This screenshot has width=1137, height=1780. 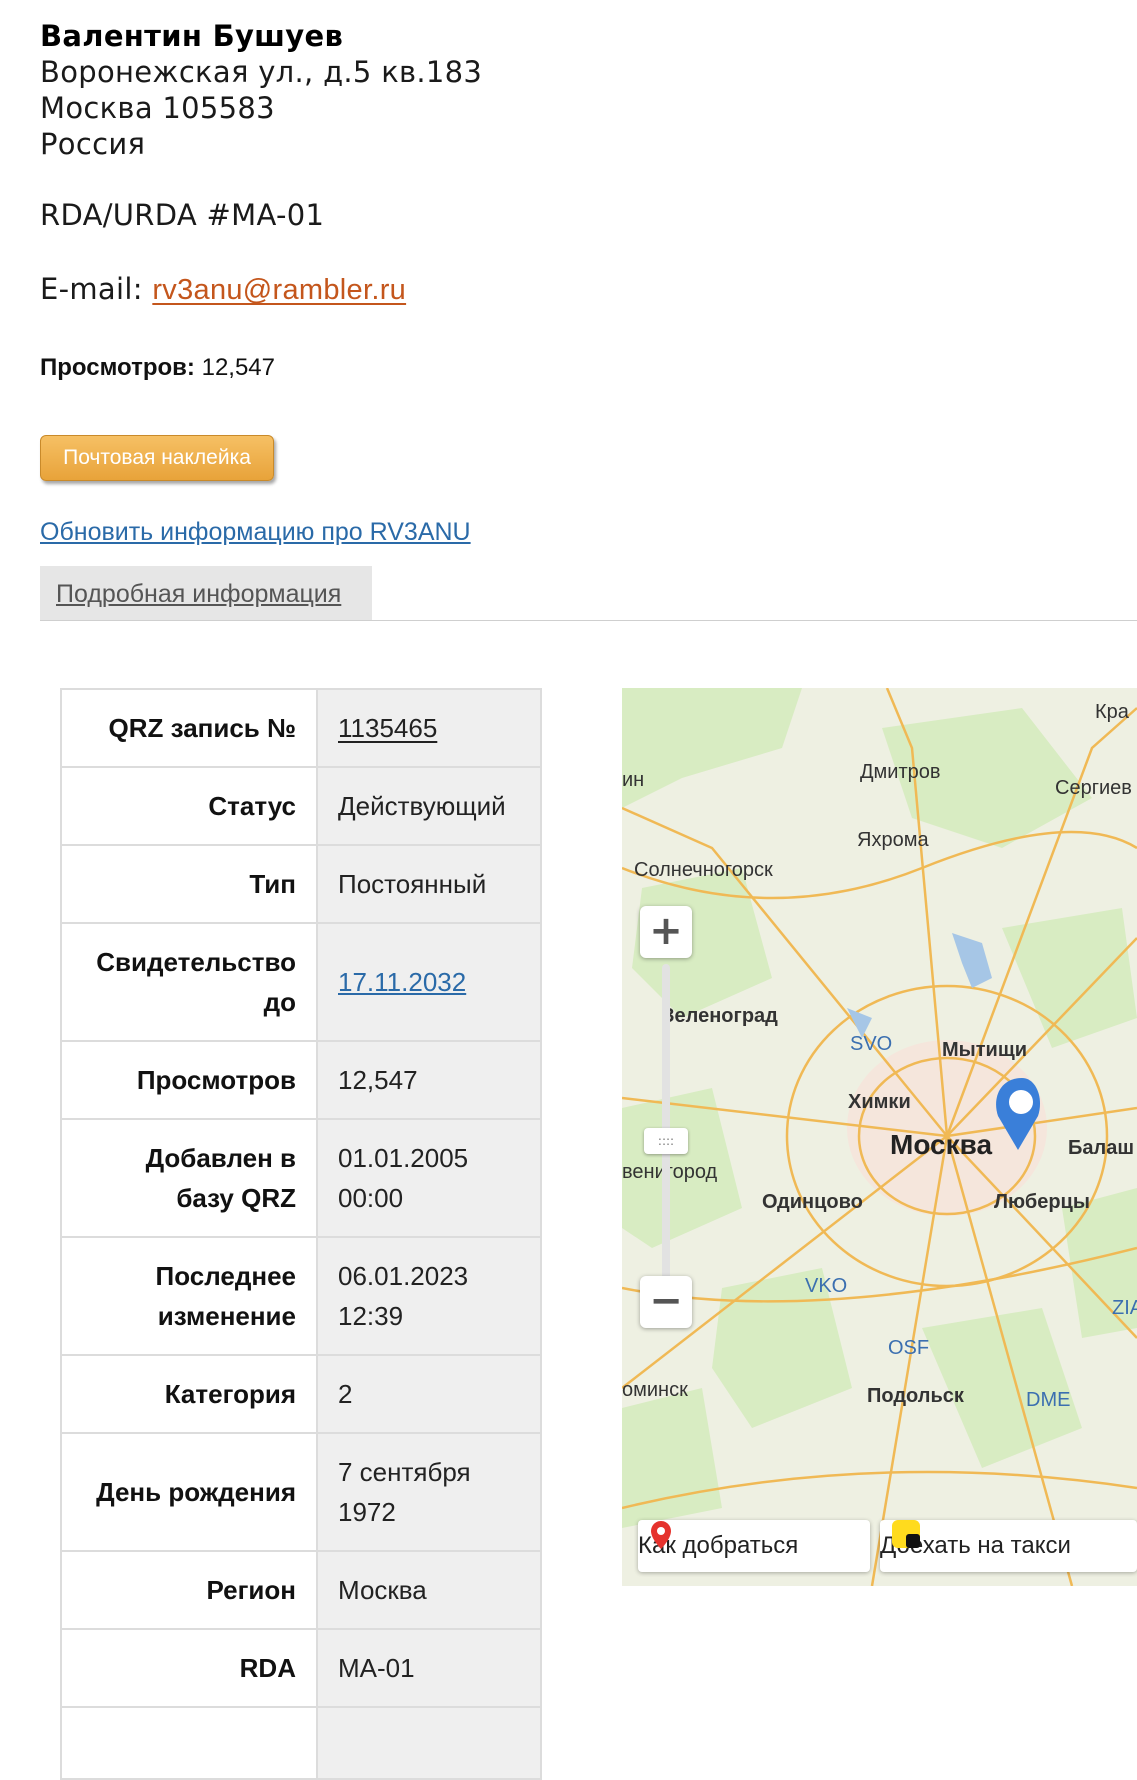 I want to click on row-value: Москва, so click(x=429, y=1590).